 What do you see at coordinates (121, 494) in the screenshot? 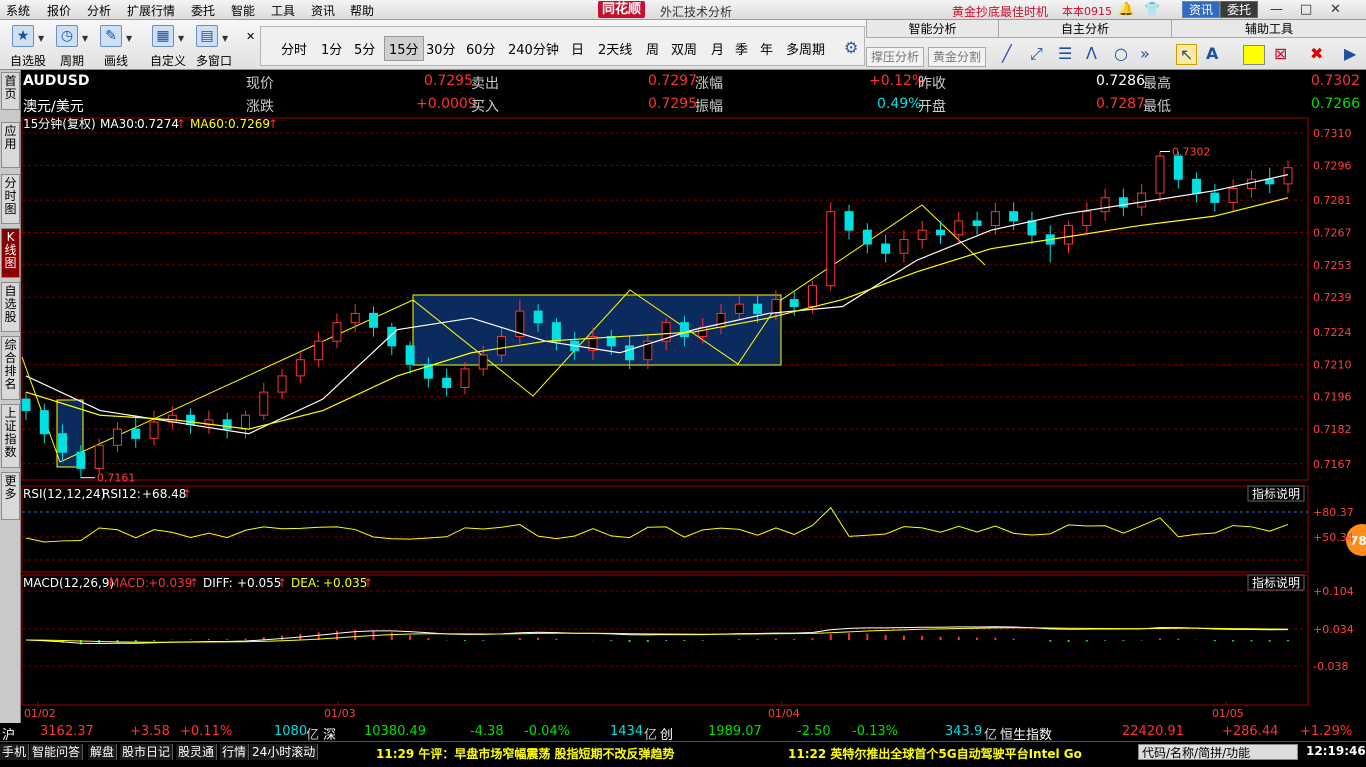
I see `rsi-label: RSI12:` at bounding box center [121, 494].